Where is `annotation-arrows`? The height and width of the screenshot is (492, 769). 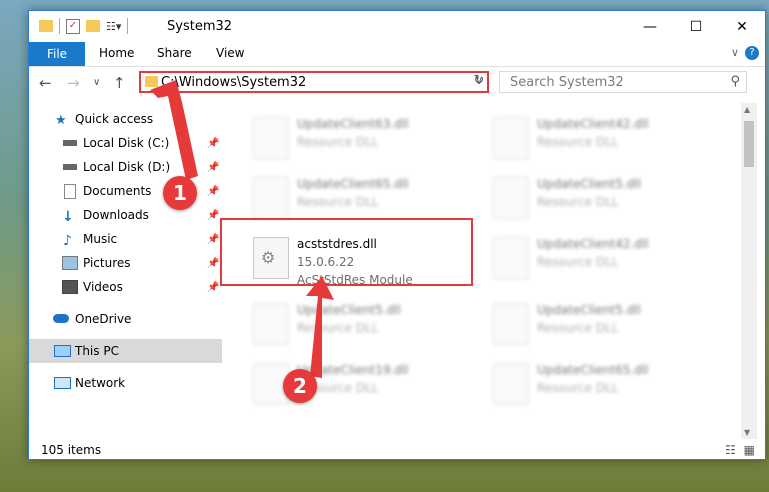
annotation-arrows is located at coordinates (242, 229).